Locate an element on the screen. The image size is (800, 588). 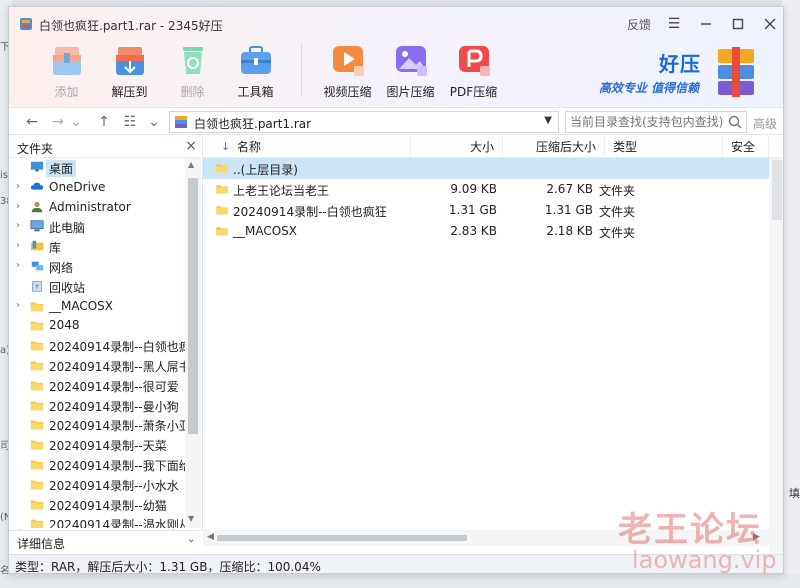
address-dropdown-icon: ▼ is located at coordinates (548, 120).